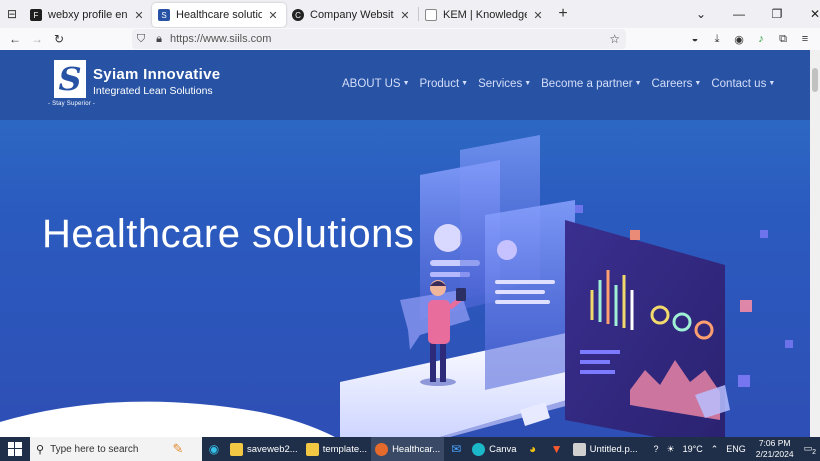 The image size is (820, 461). I want to click on chevron-down-icon: ⌄, so click(701, 14).